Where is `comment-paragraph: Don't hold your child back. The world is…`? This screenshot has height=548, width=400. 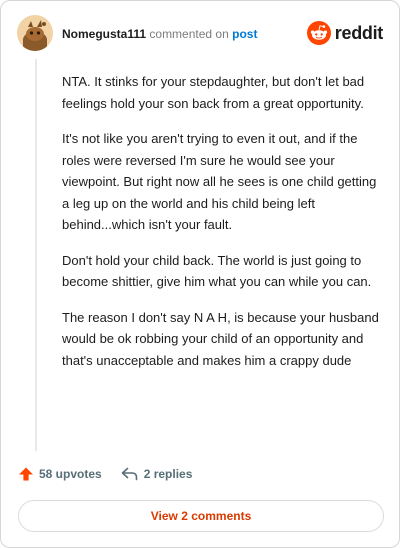
comment-paragraph: Don't hold your child back. The world is… is located at coordinates (217, 271).